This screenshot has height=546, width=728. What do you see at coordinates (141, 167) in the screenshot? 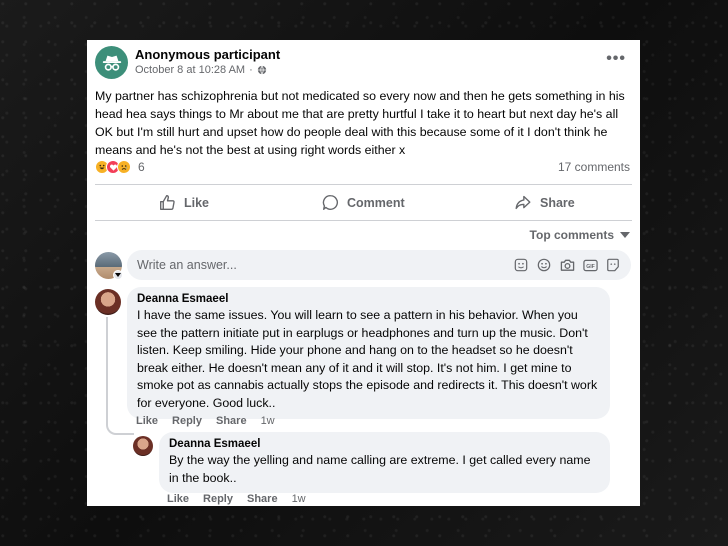
I see `reaction-count: 6` at bounding box center [141, 167].